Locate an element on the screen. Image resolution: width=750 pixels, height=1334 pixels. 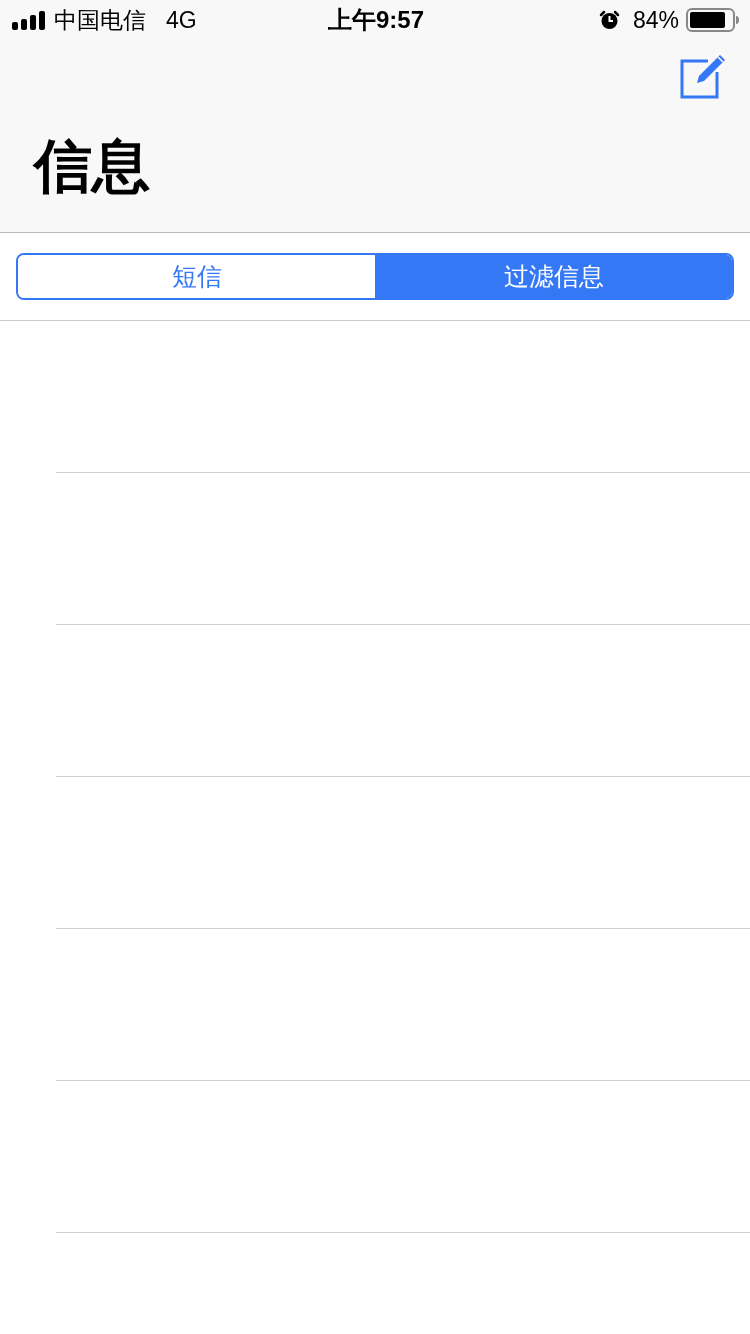
compose-button is located at coordinates (704, 76).